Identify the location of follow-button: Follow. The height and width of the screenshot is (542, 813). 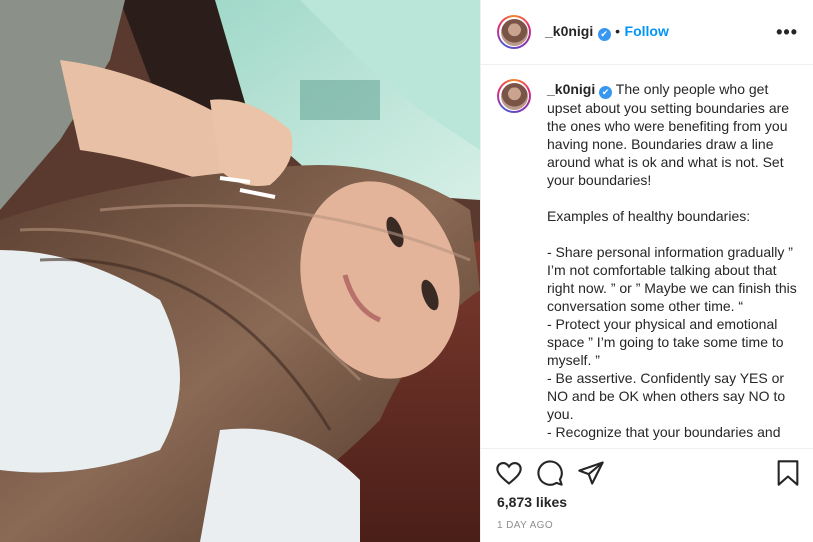
(647, 31).